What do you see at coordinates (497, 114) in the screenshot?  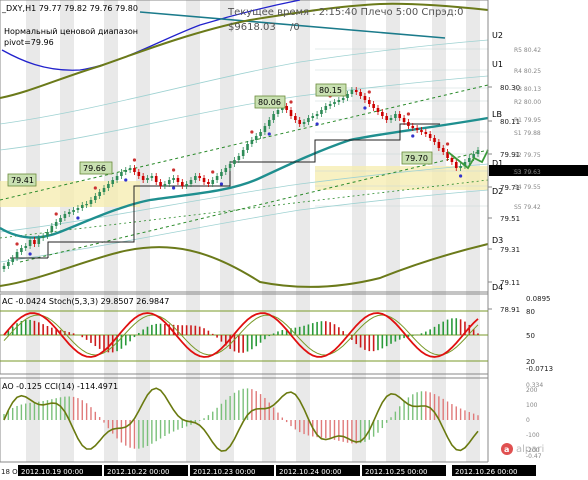 I see `level-label-lb: LB` at bounding box center [497, 114].